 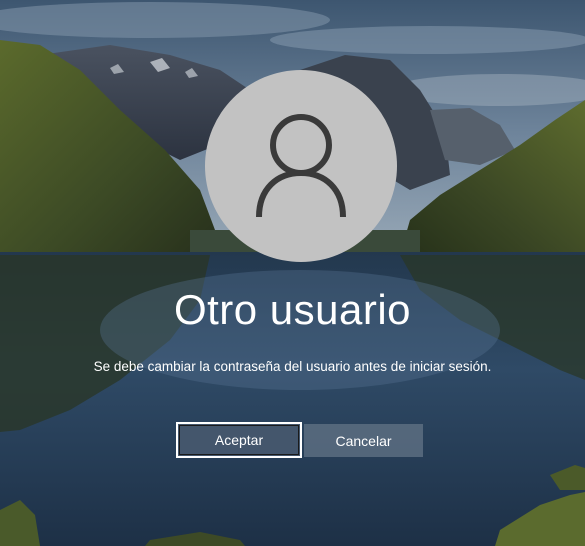 I want to click on user-icon, so click(x=301, y=166).